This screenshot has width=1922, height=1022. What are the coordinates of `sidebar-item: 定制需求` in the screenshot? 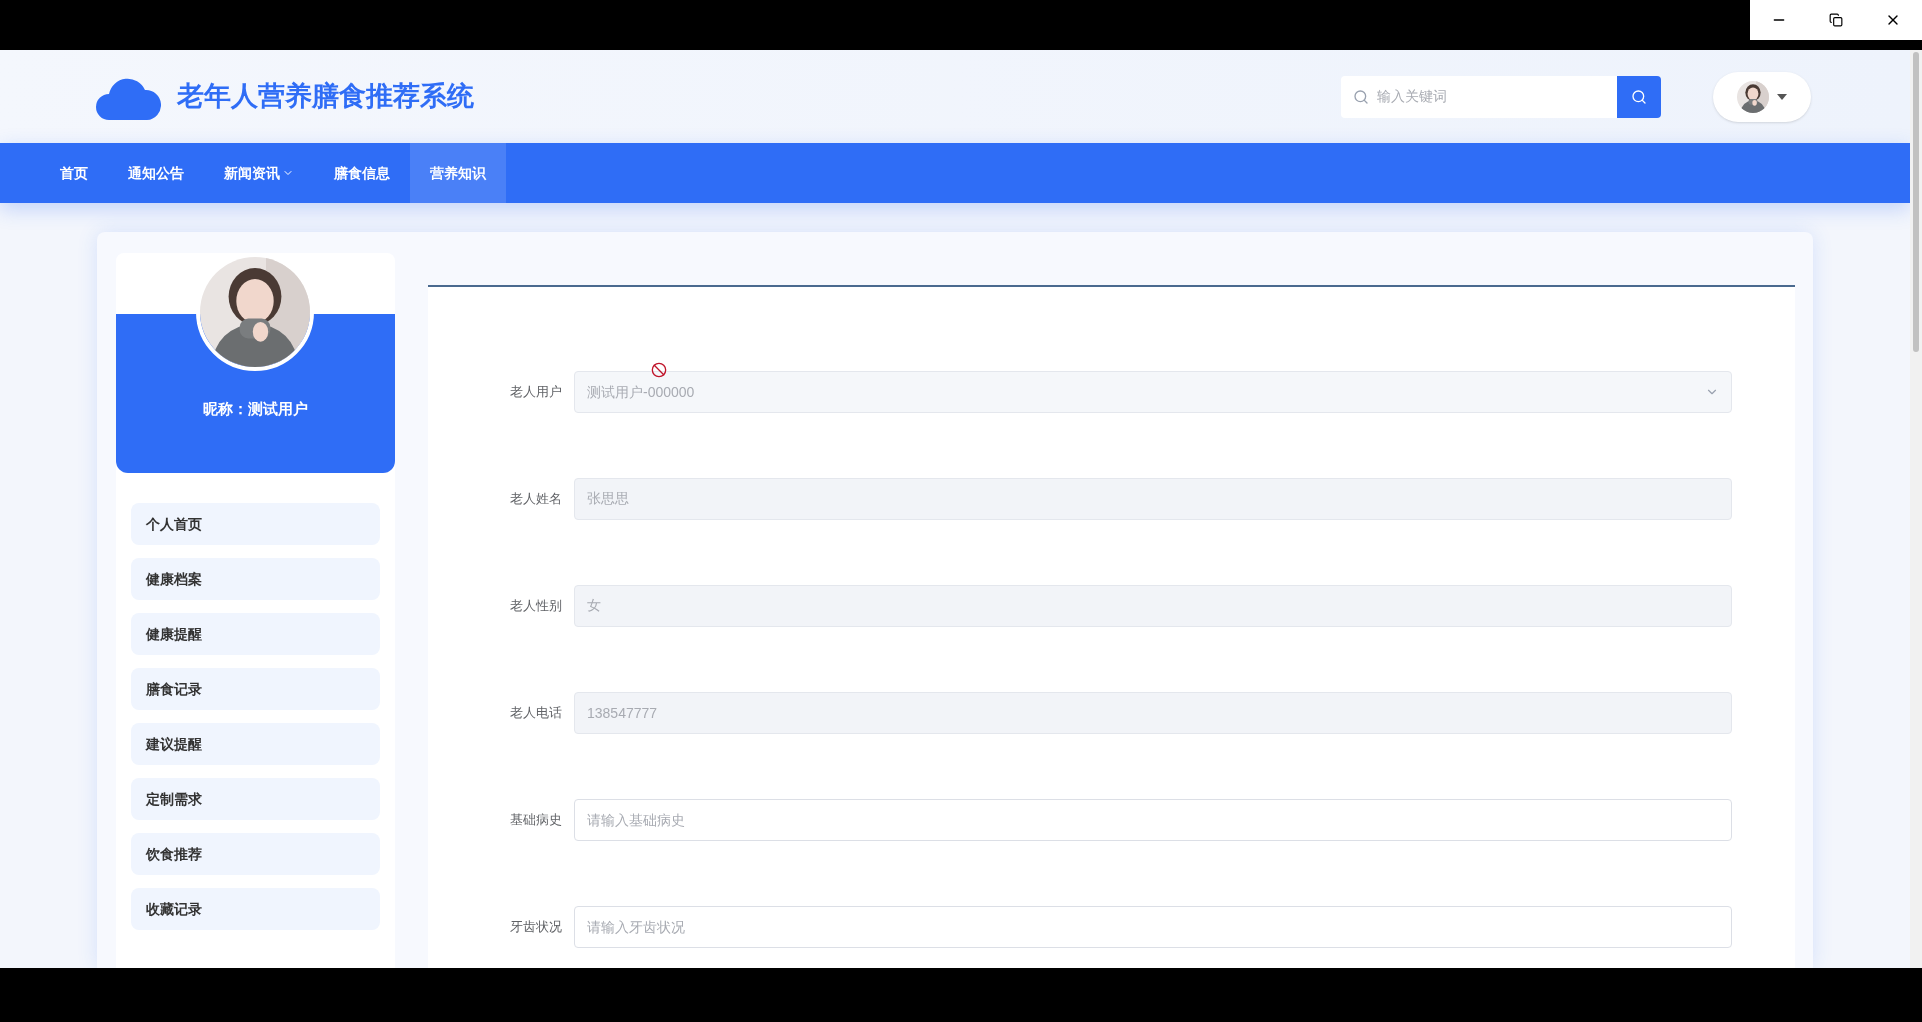 It's located at (255, 799).